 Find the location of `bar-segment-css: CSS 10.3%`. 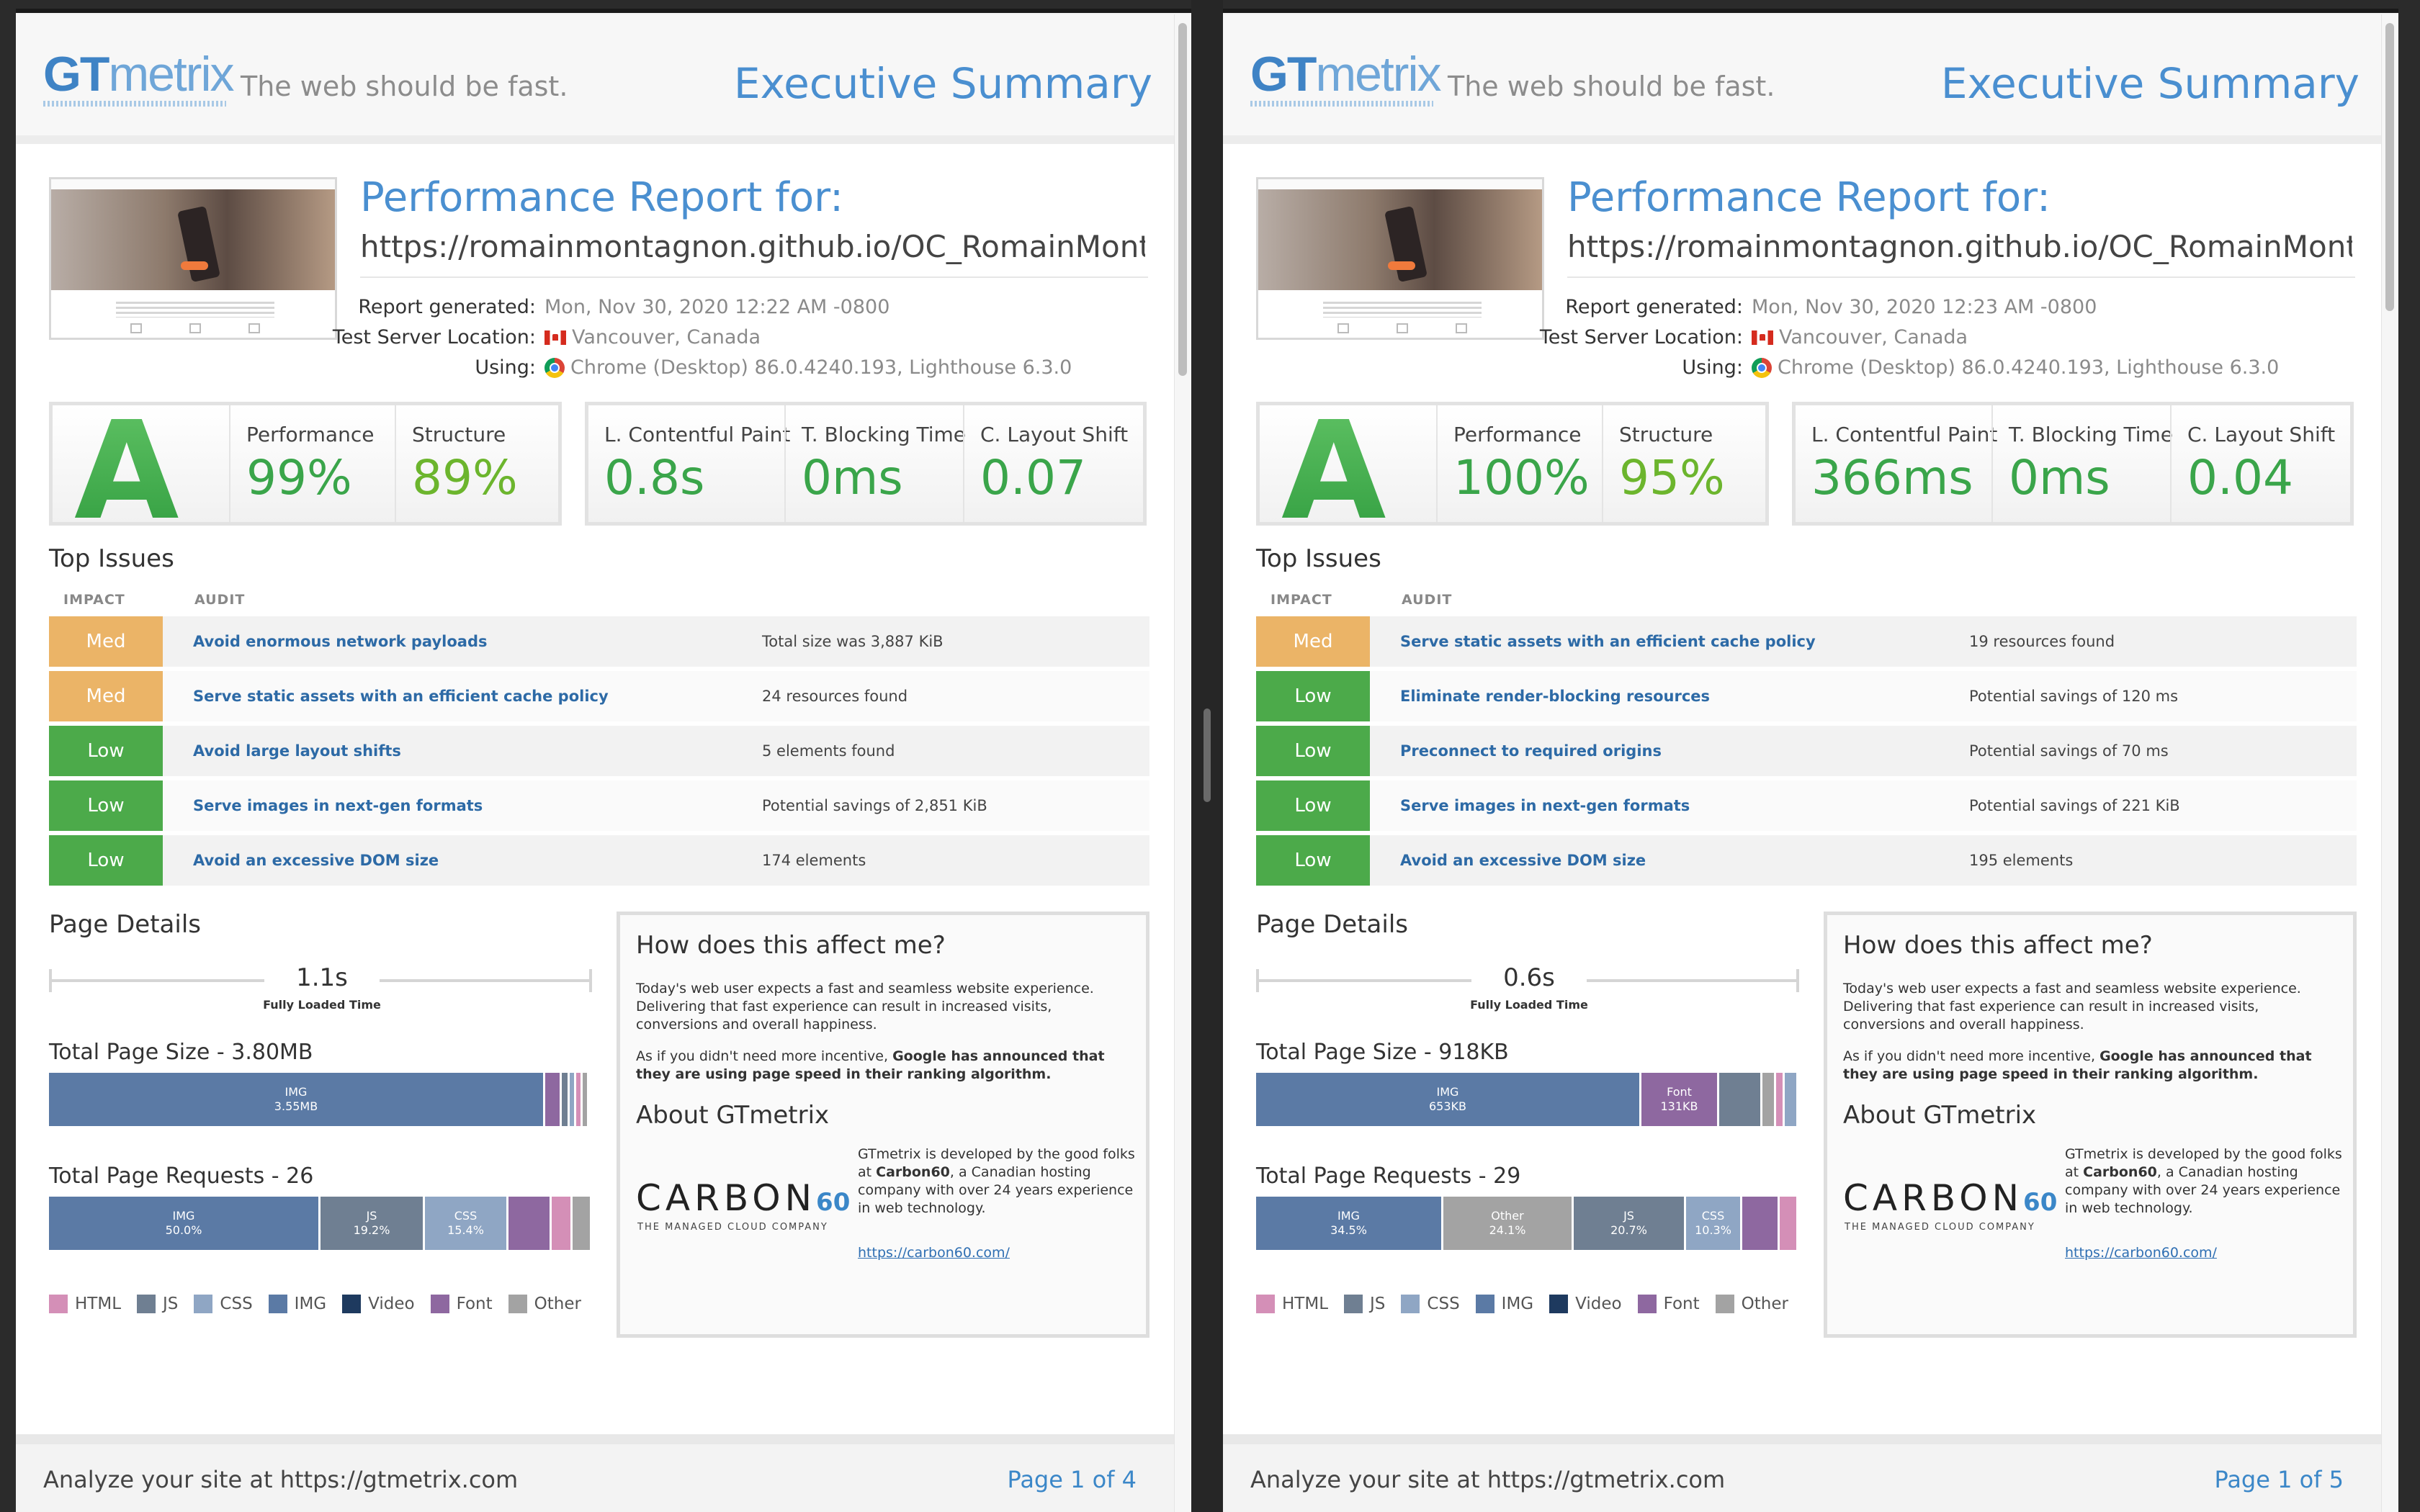

bar-segment-css: CSS 10.3% is located at coordinates (1713, 1223).